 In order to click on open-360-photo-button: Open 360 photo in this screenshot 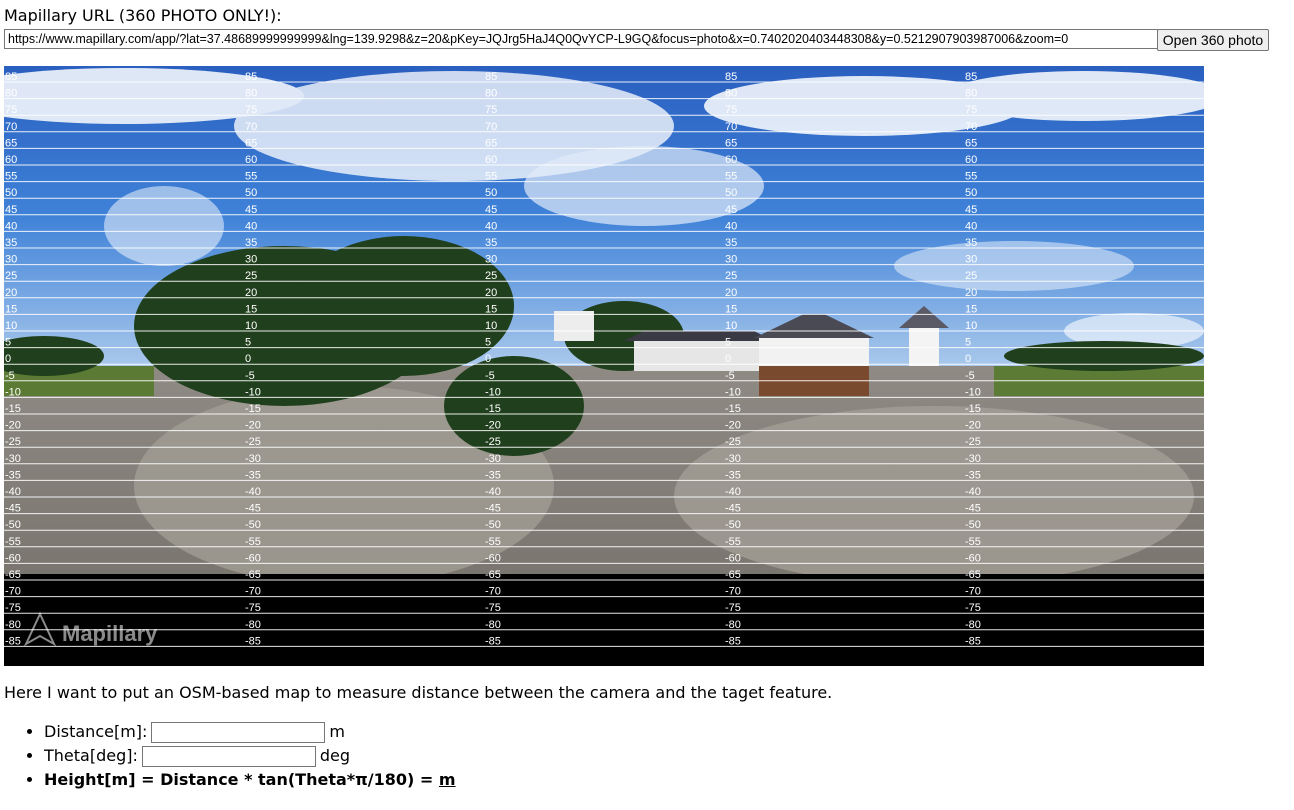, I will do `click(1213, 40)`.